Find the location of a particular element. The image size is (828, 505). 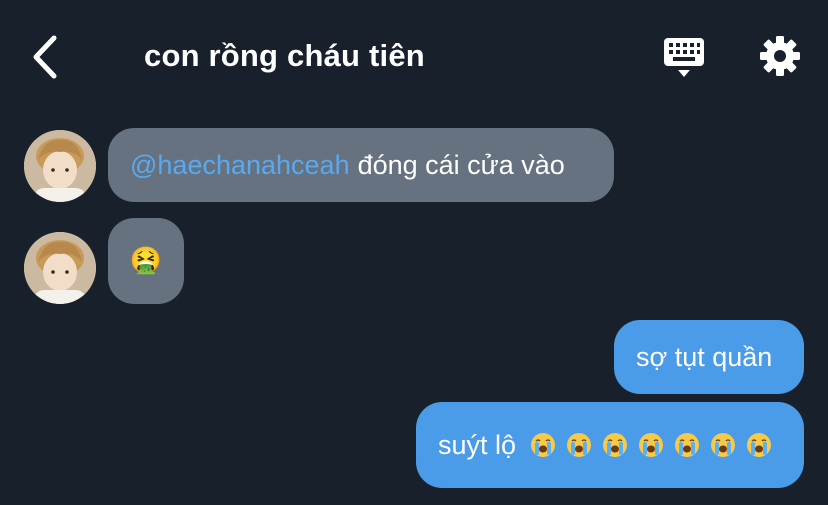

vomiting-face-emoji: 🤮 is located at coordinates (146, 261).